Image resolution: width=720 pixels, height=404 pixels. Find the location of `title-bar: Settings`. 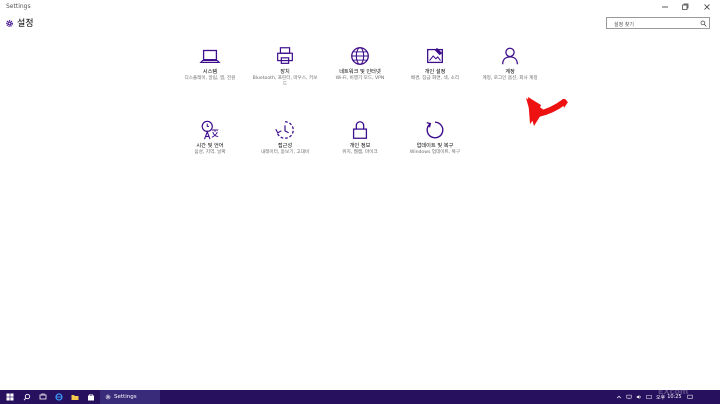

title-bar: Settings is located at coordinates (360, 7).